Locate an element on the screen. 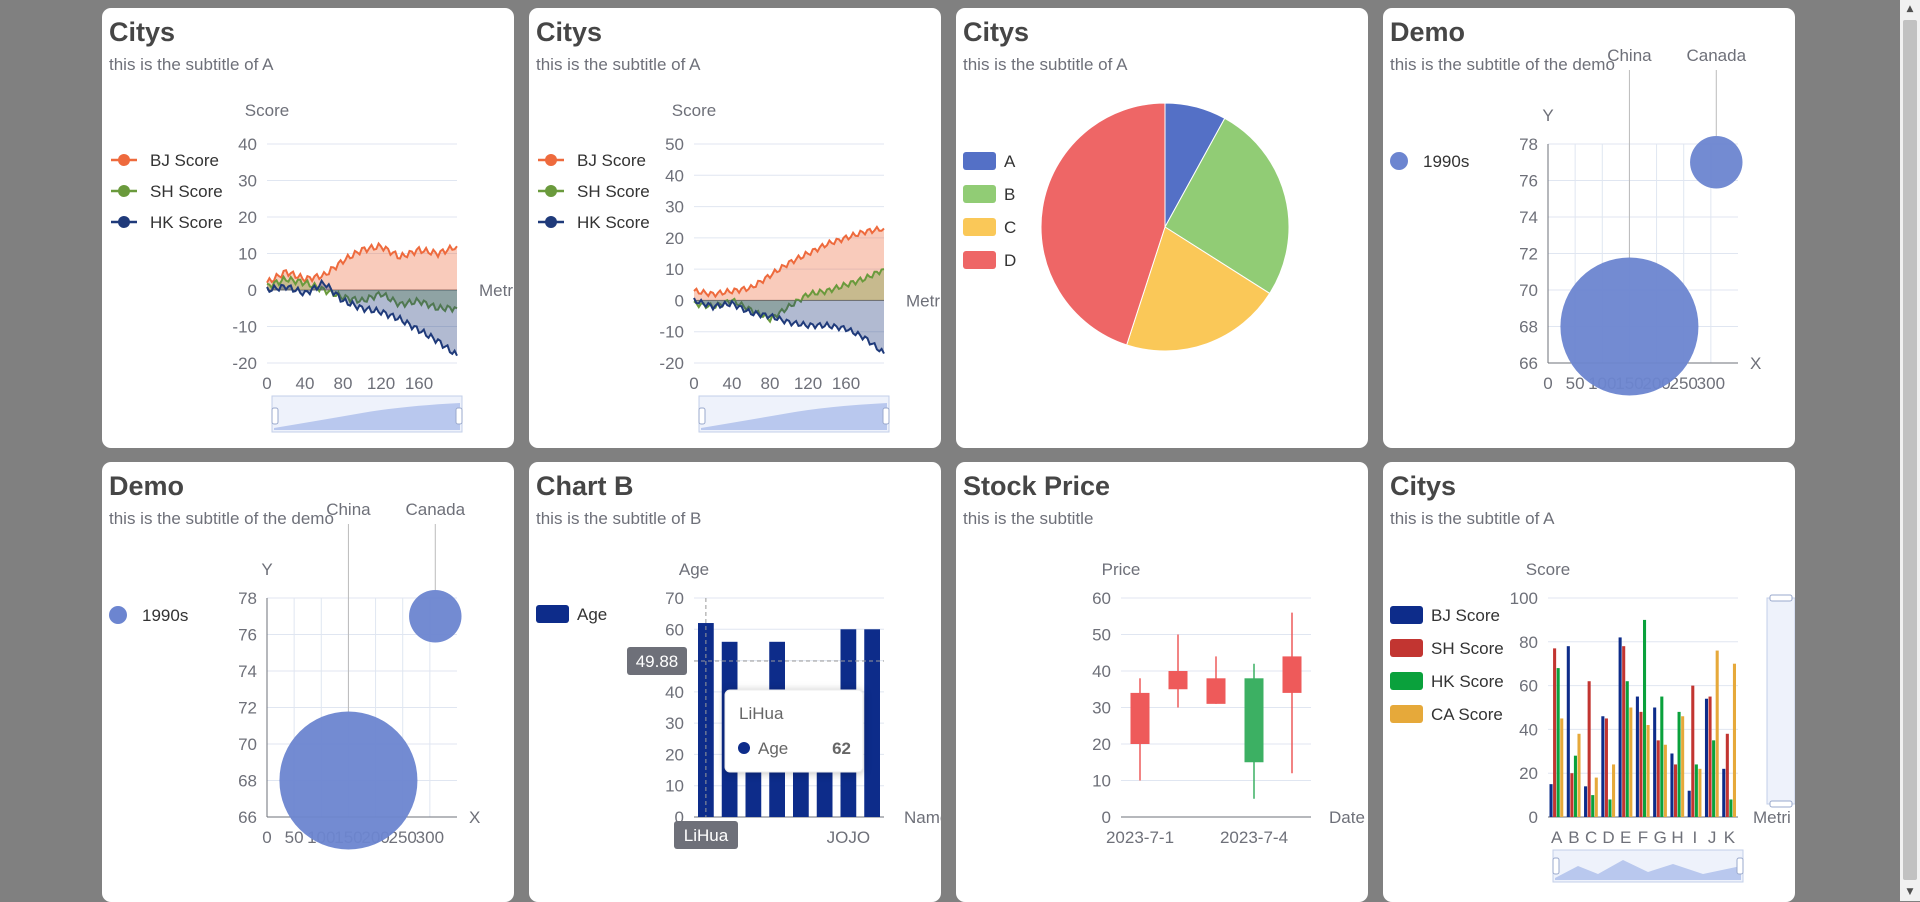  datazoom-v-handle-bottom is located at coordinates (1781, 804).